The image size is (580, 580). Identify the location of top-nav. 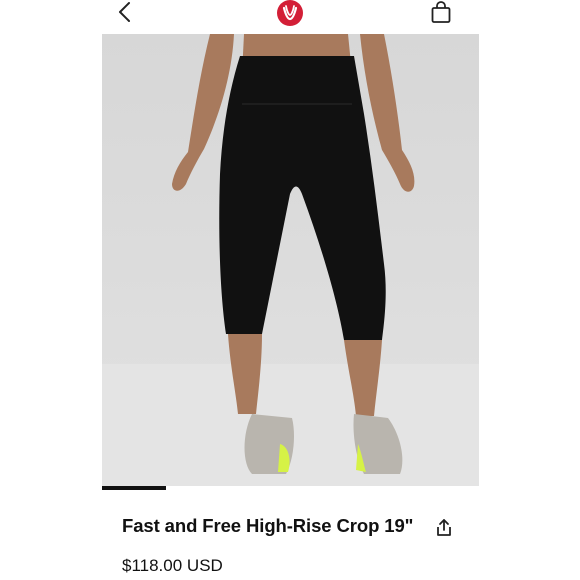
(290, 17).